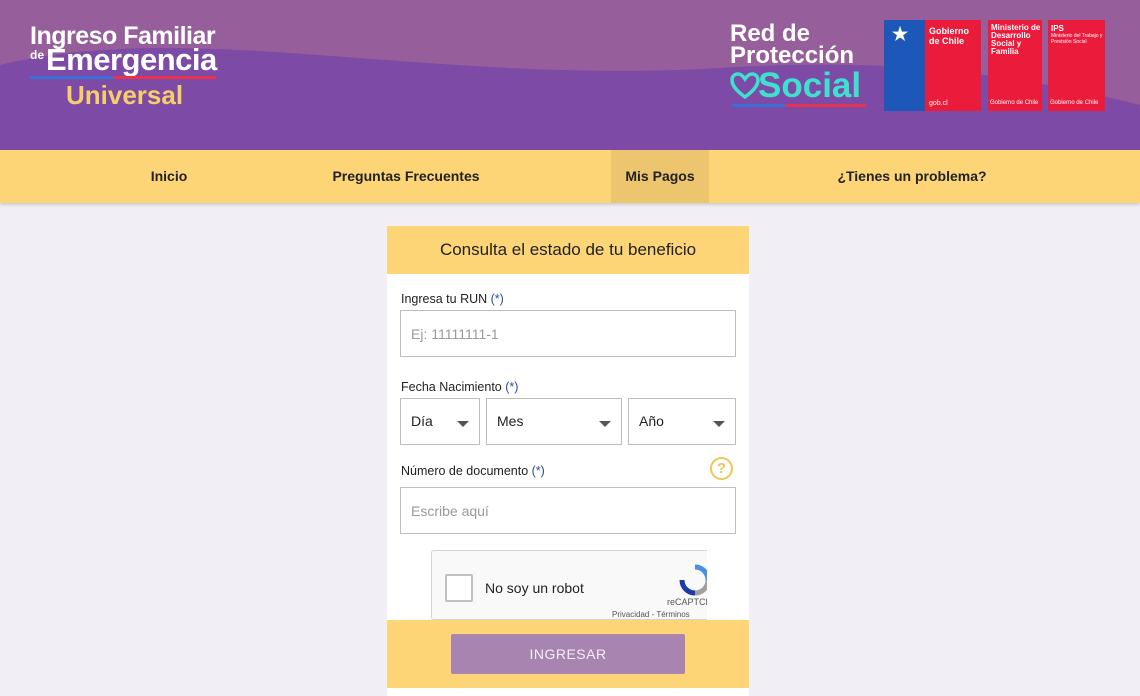  I want to click on card-footer: INGRESAR, so click(568, 654).